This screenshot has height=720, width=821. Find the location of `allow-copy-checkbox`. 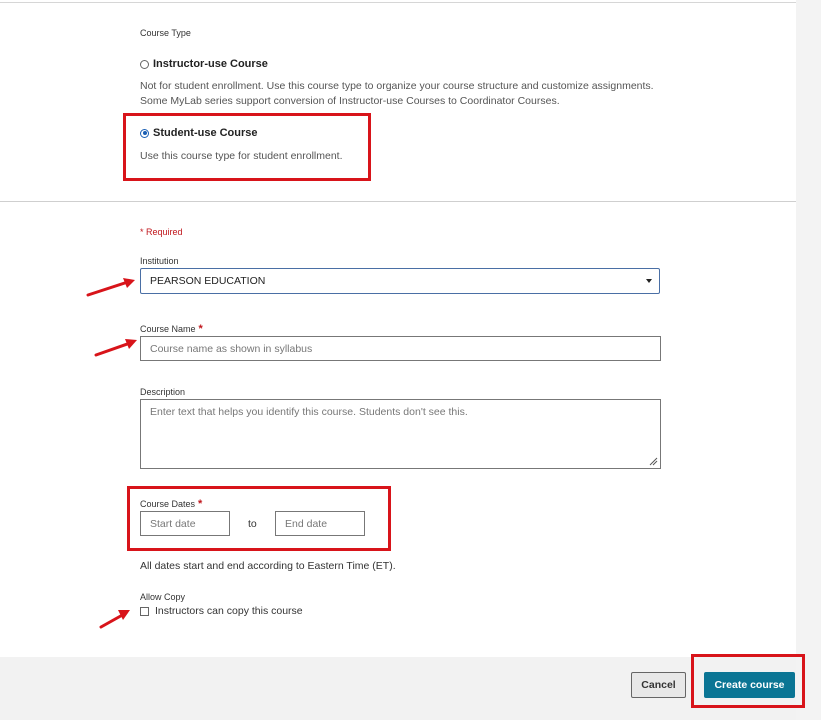

allow-copy-checkbox is located at coordinates (144, 611).